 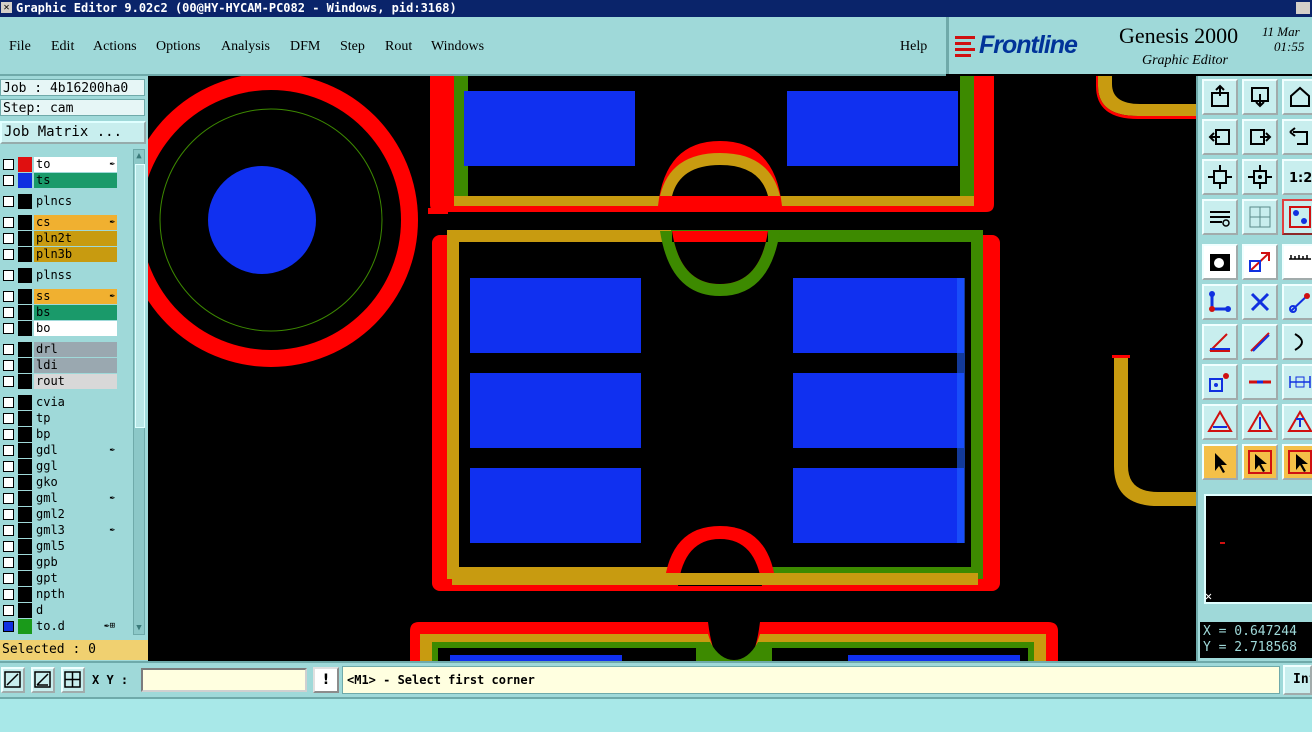 I want to click on layer-row: plncs, so click(x=59, y=201).